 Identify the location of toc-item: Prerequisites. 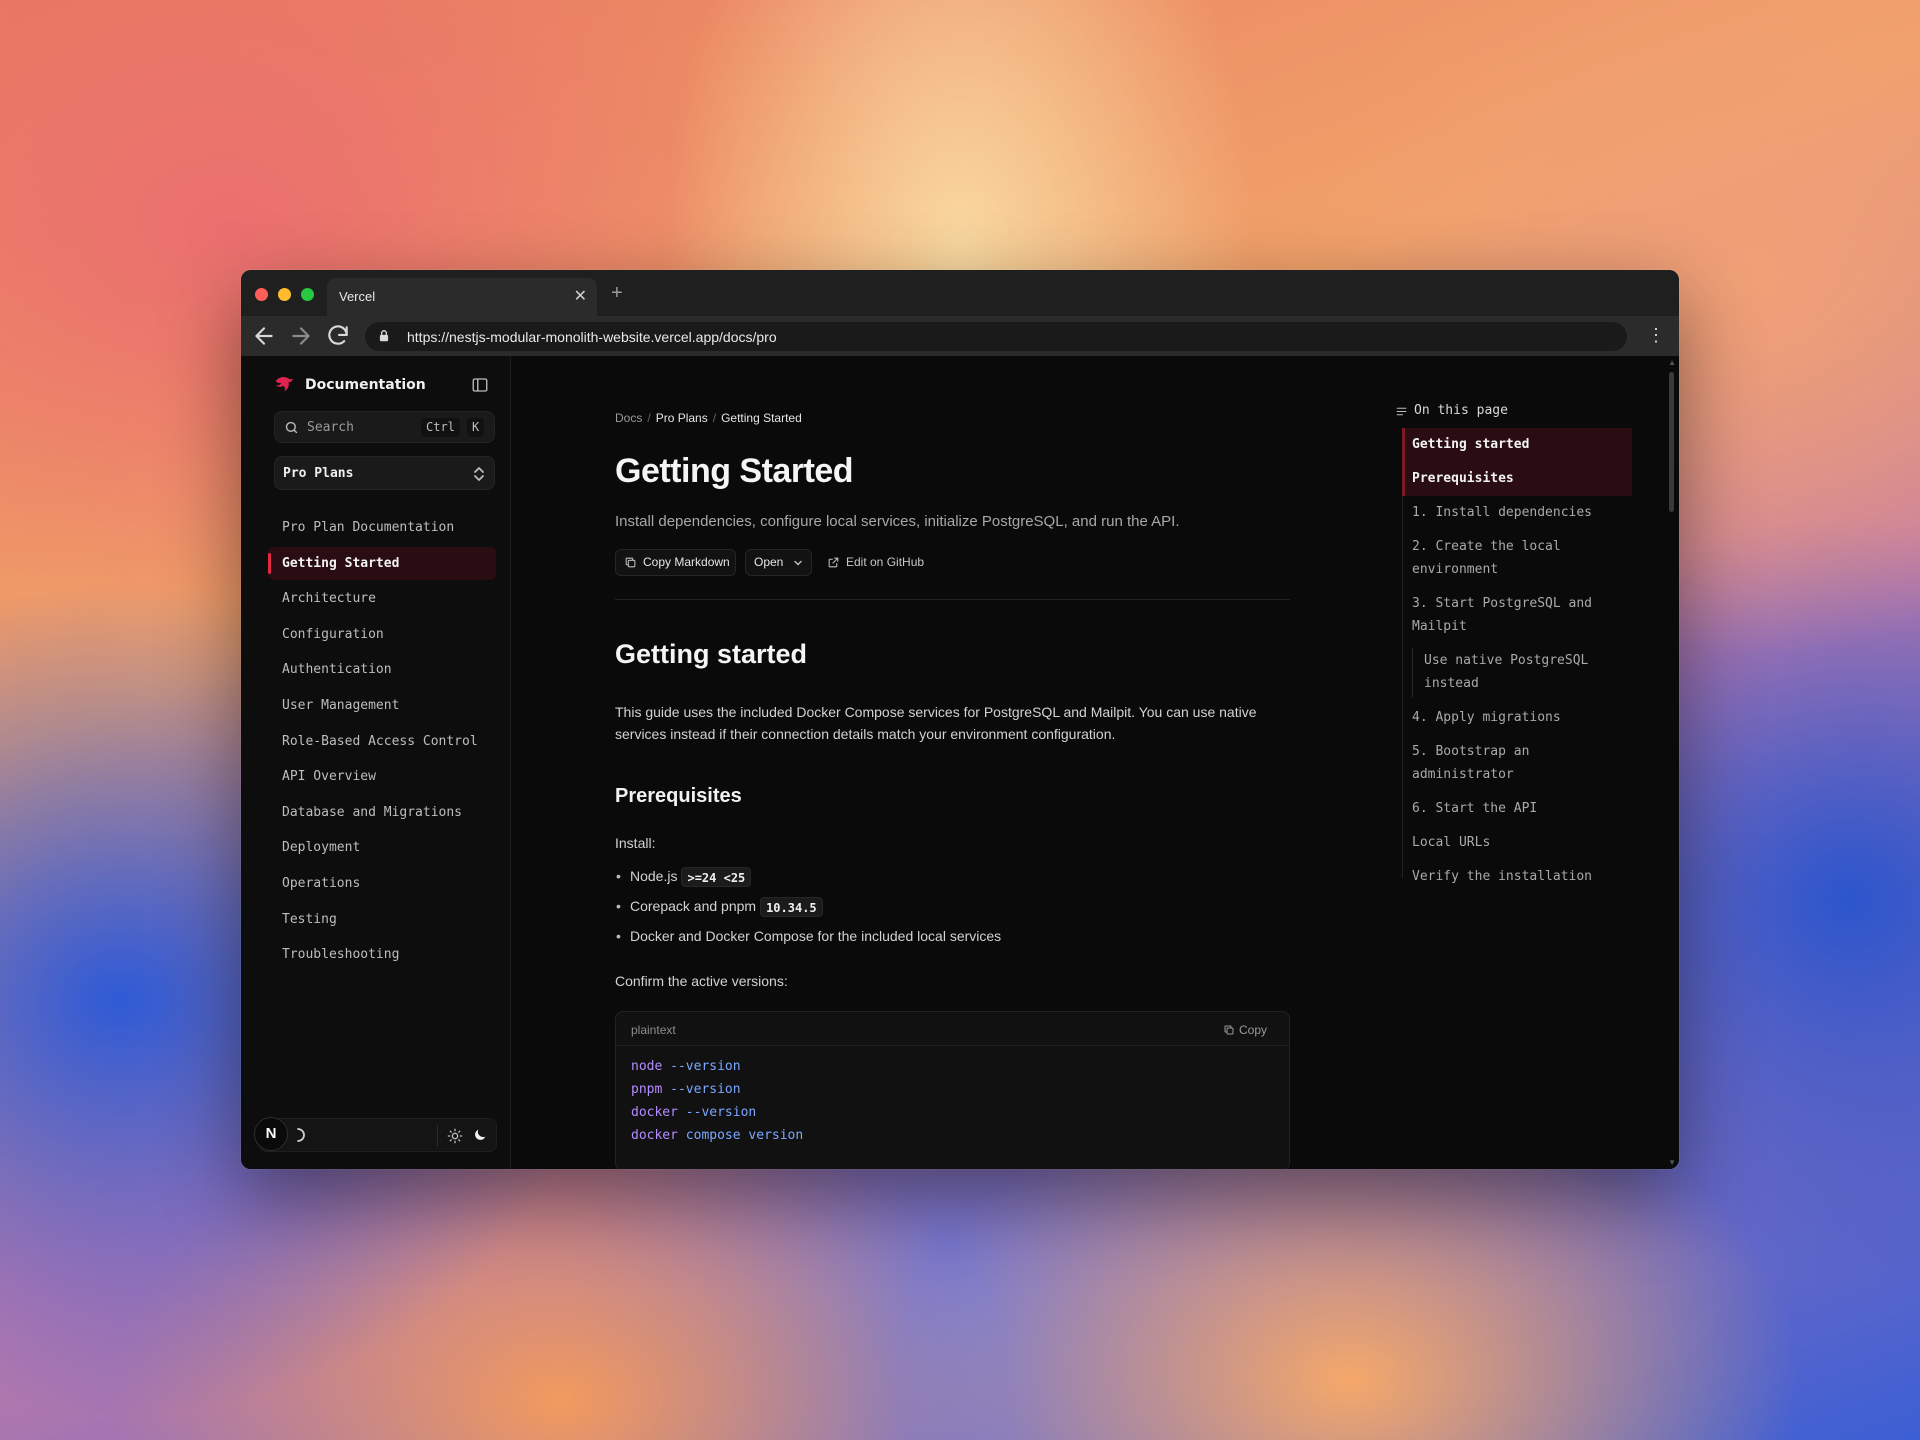
(1517, 479).